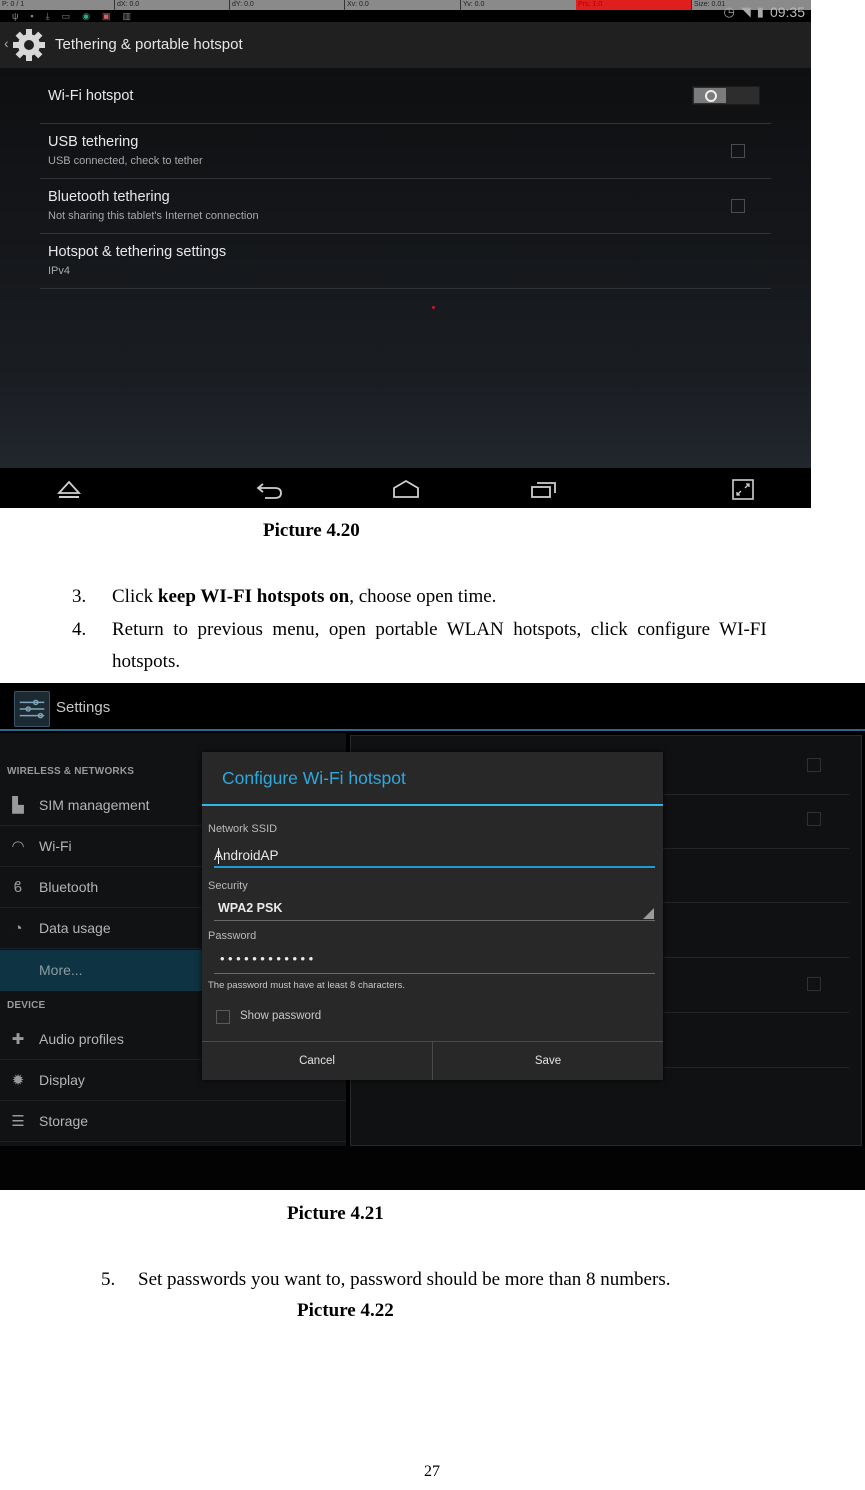 Image resolution: width=865 pixels, height=1490 pixels. Describe the element at coordinates (729, 11) in the screenshot. I see `alarm-icon: ◷` at that location.